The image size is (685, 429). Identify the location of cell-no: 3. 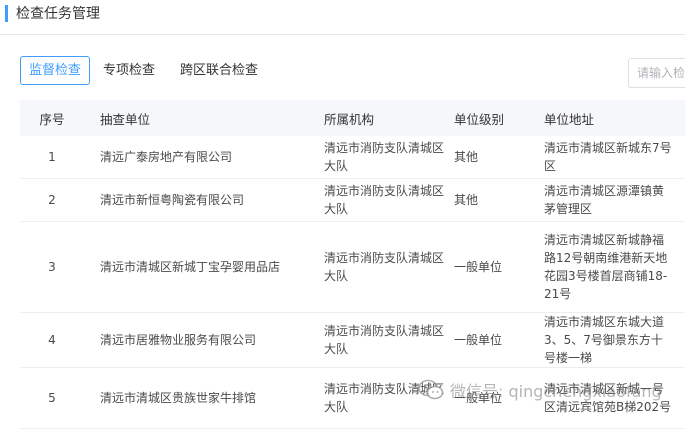
(52, 267).